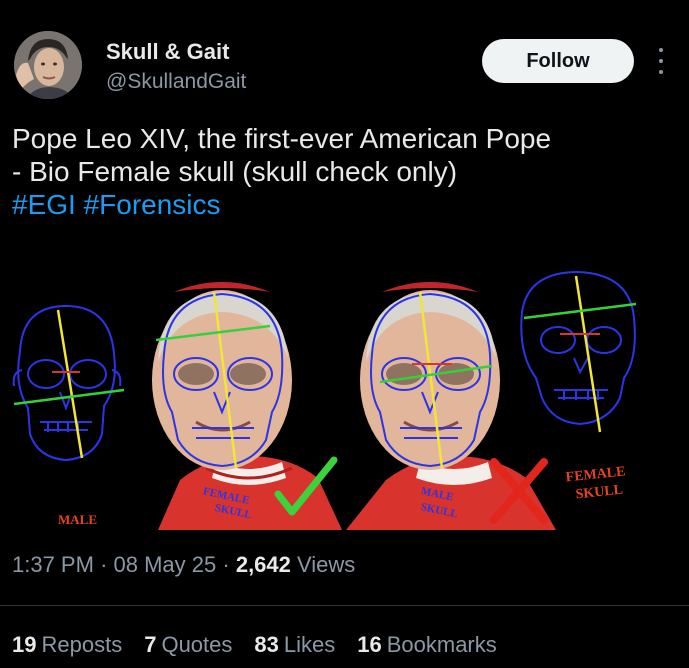 The width and height of the screenshot is (689, 668). What do you see at coordinates (77, 519) in the screenshot?
I see `male-label: MALE` at bounding box center [77, 519].